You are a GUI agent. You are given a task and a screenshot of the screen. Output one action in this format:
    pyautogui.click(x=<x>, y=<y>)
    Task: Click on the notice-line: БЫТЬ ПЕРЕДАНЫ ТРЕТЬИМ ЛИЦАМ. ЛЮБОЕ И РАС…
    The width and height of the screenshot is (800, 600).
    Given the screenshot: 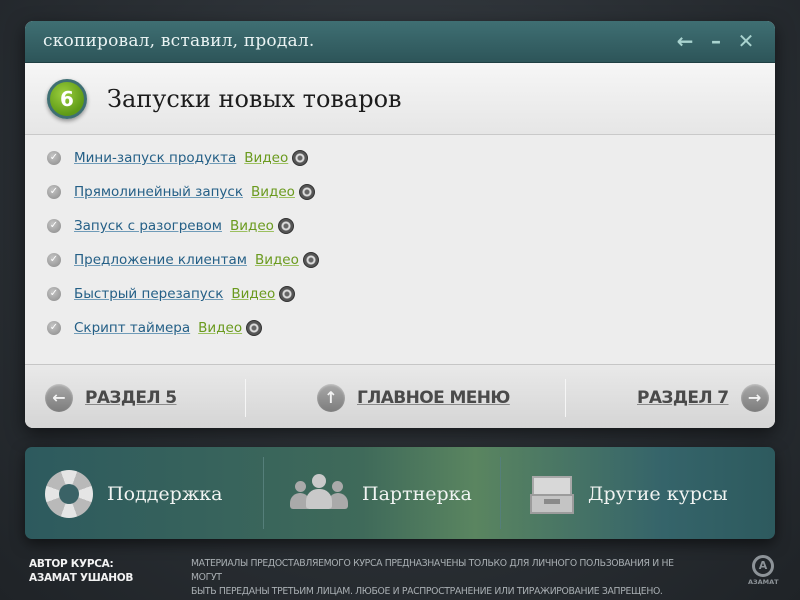 What is the action you would take?
    pyautogui.click(x=427, y=591)
    